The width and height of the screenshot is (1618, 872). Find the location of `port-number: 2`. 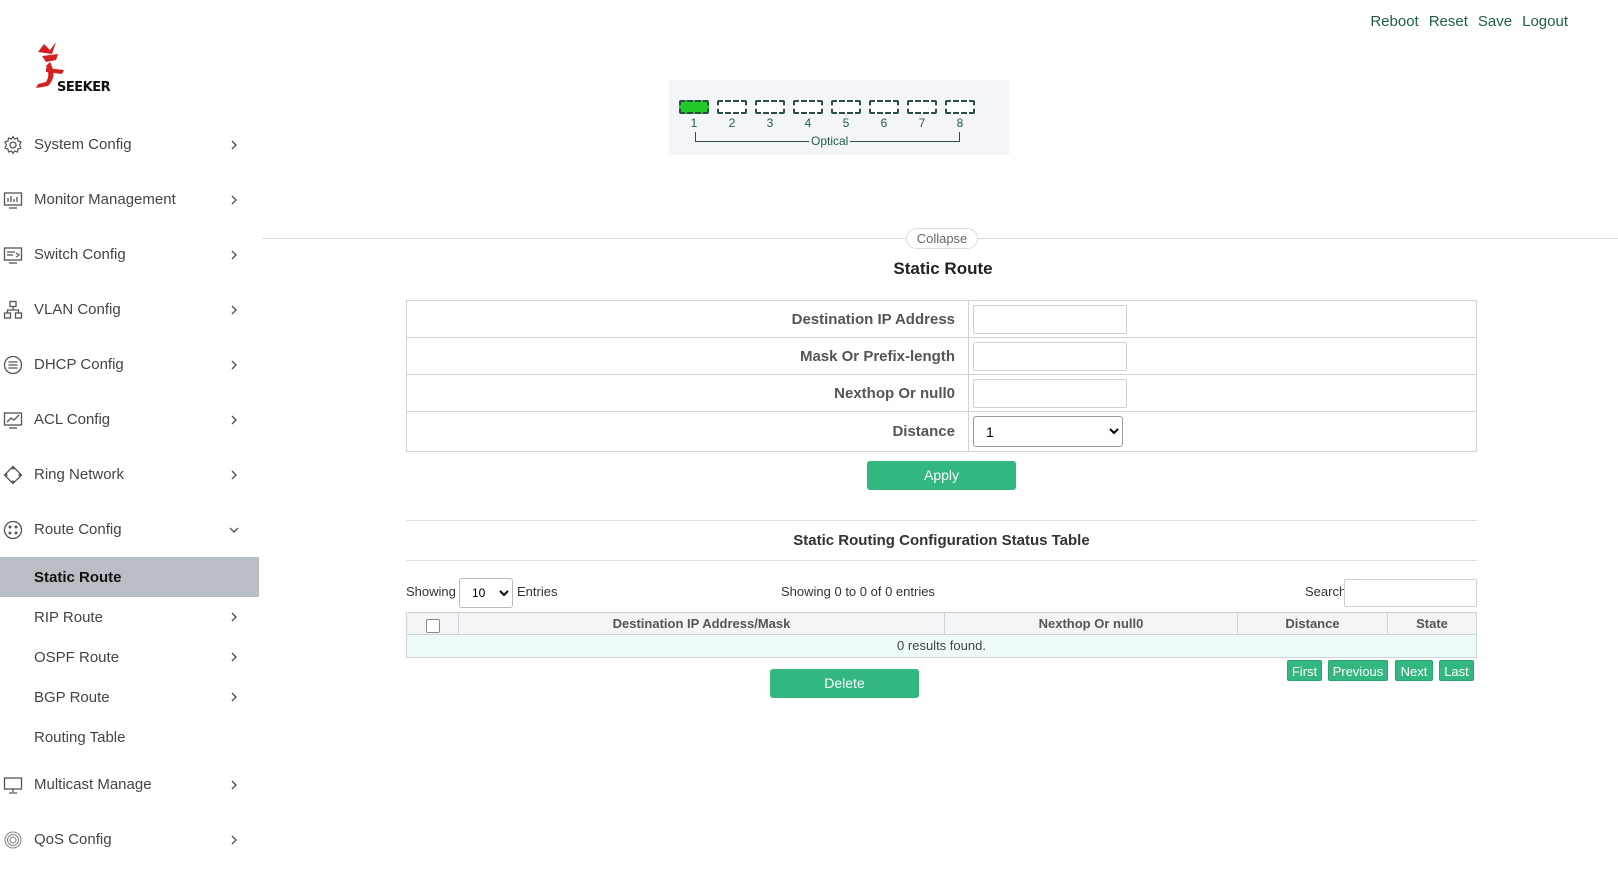

port-number: 2 is located at coordinates (732, 123).